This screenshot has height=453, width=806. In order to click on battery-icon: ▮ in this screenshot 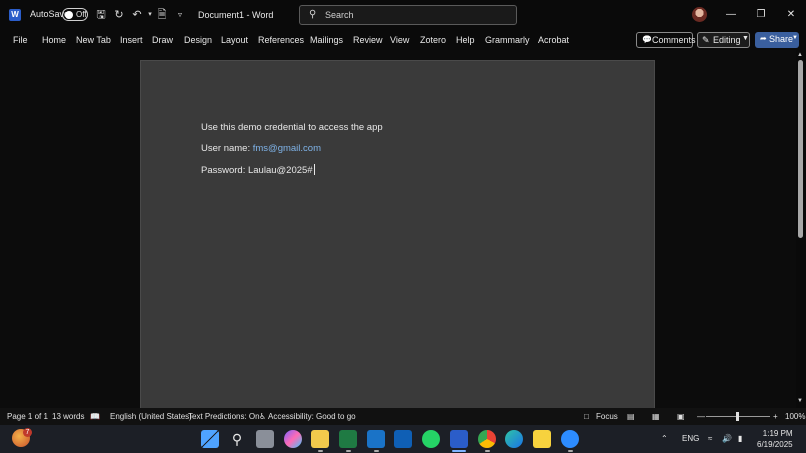, I will do `click(740, 438)`.